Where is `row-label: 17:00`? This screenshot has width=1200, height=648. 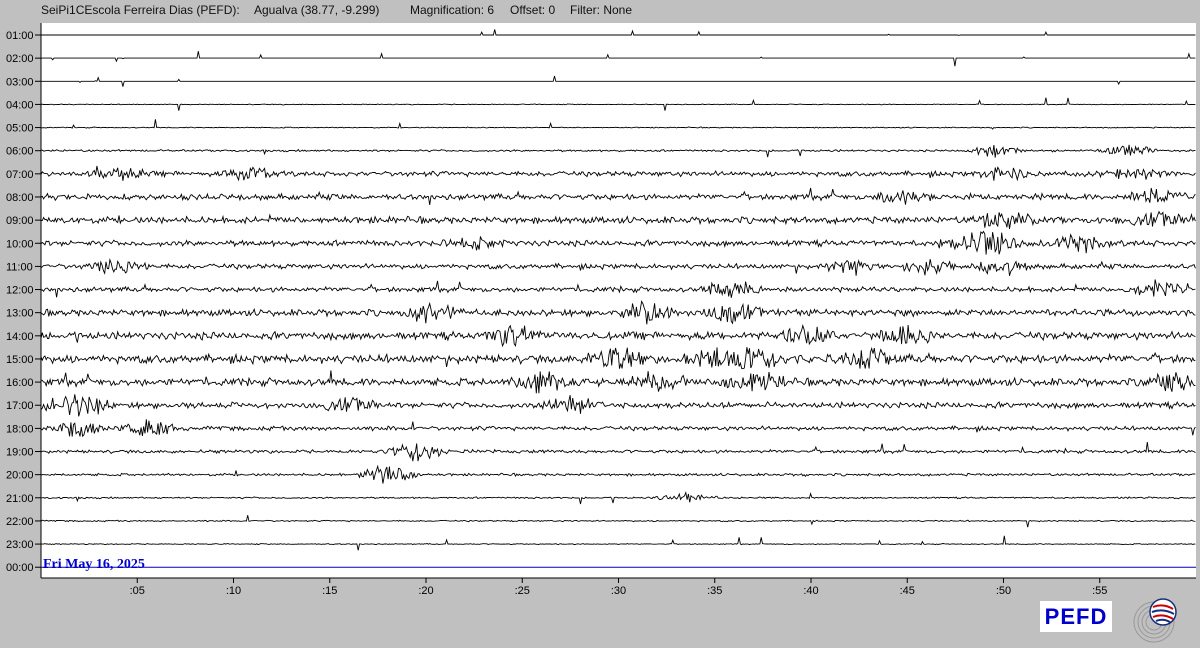
row-label: 17:00 is located at coordinates (20, 406).